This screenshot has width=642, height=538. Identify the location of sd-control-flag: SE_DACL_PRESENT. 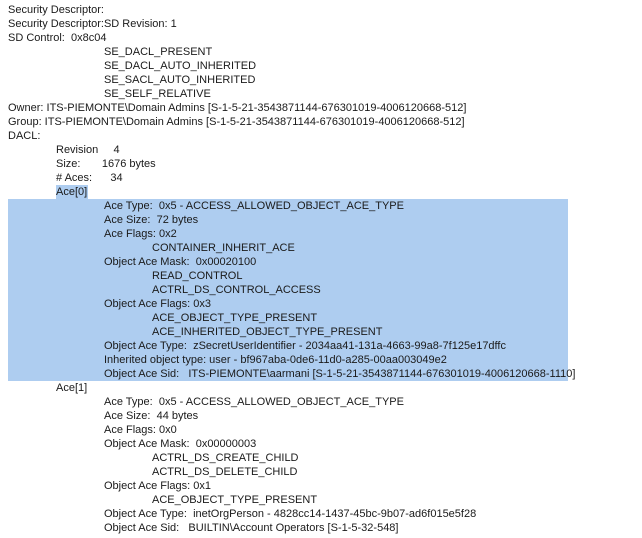
(106, 52).